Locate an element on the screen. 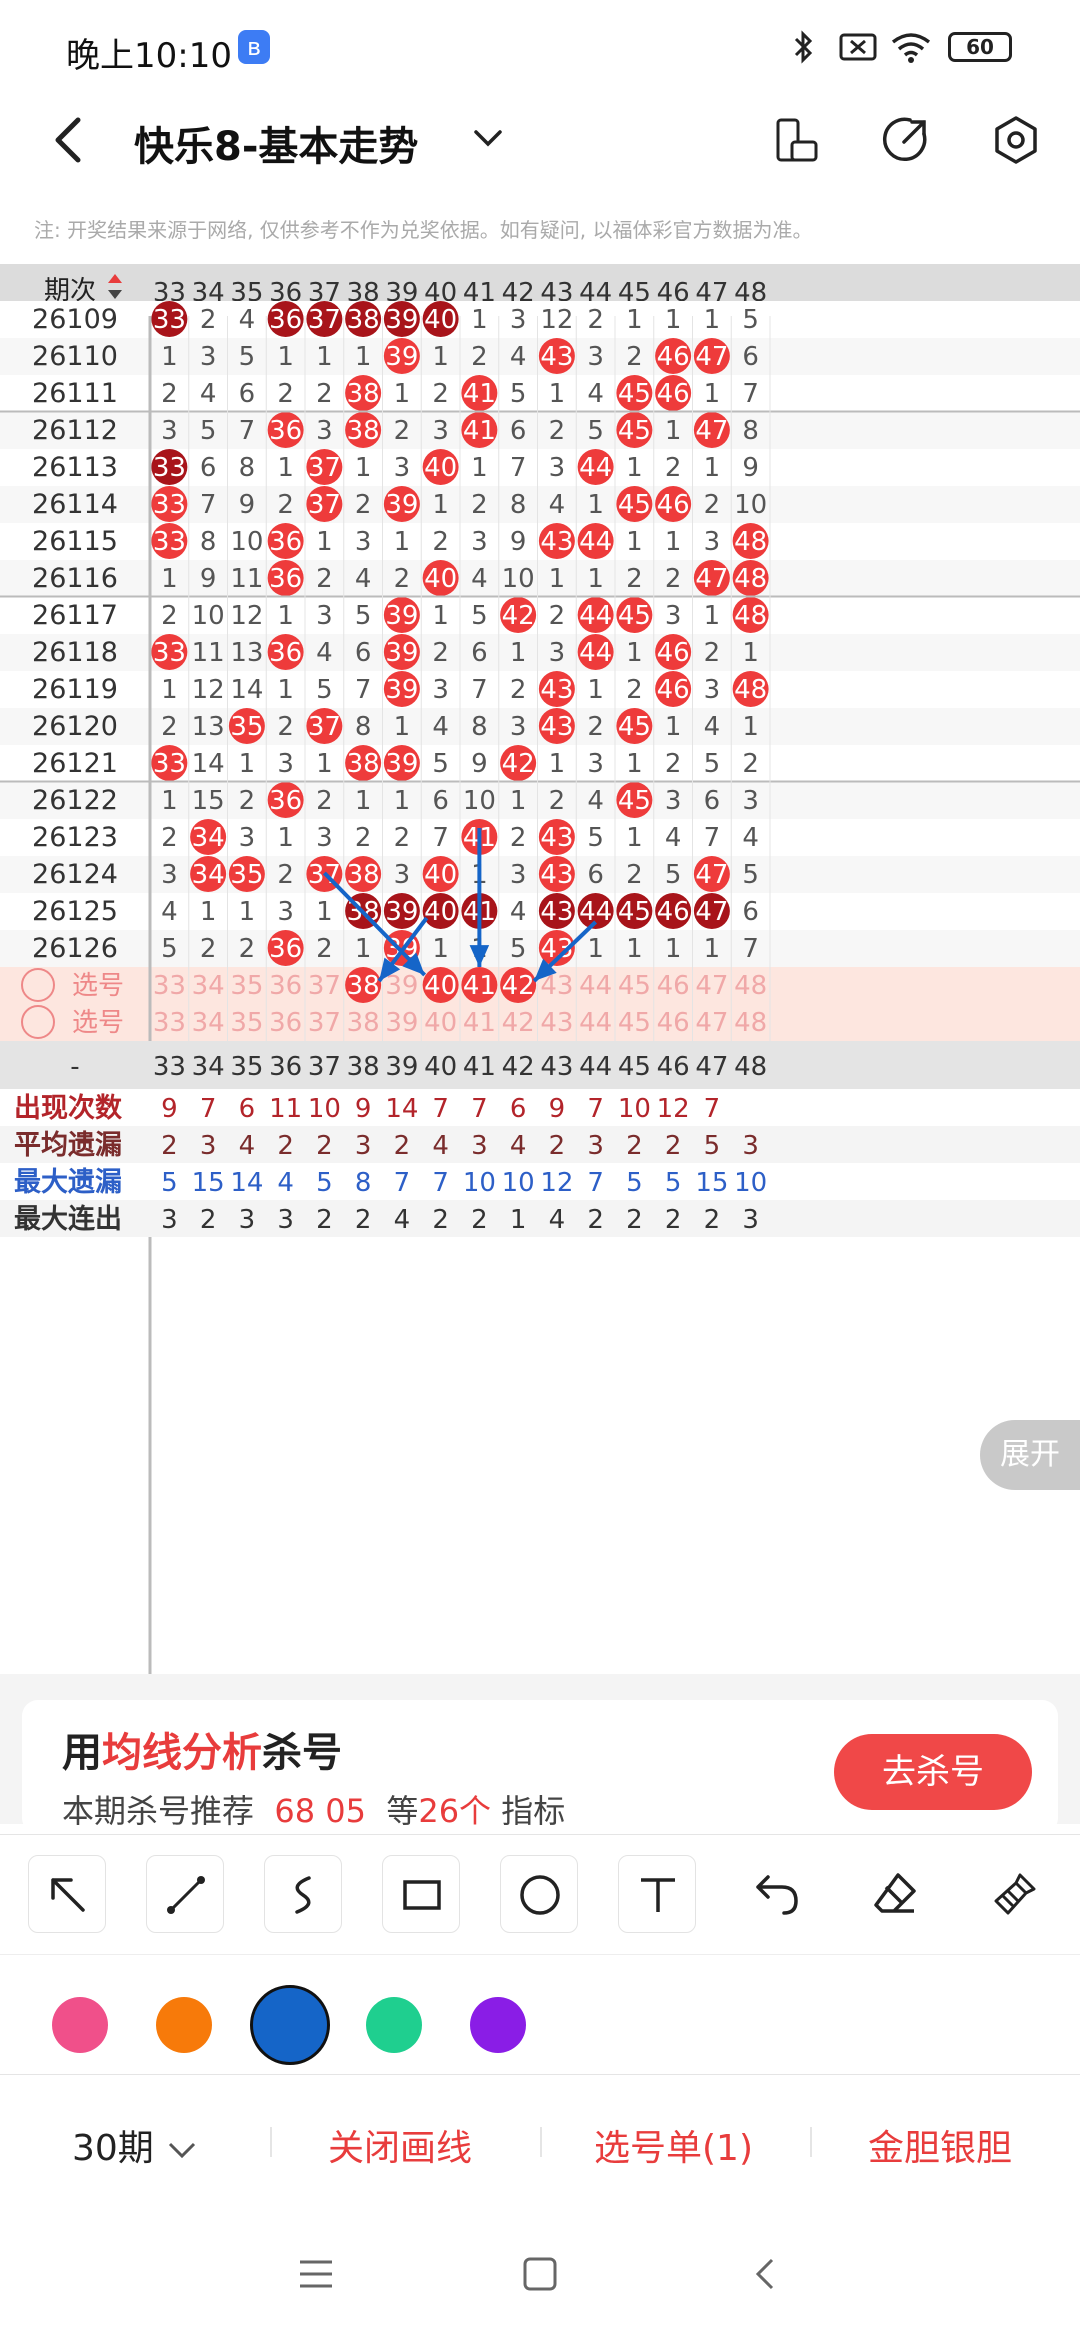 The width and height of the screenshot is (1080, 2340). eraser-icon is located at coordinates (895, 1894).